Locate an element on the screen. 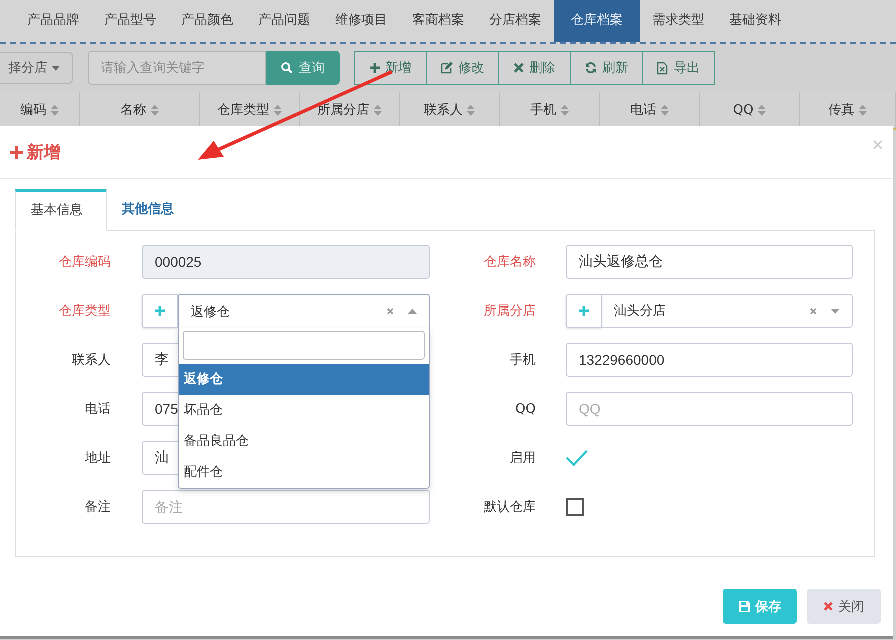 The height and width of the screenshot is (640, 896). dropdown-option: 备品良品仓 is located at coordinates (304, 441).